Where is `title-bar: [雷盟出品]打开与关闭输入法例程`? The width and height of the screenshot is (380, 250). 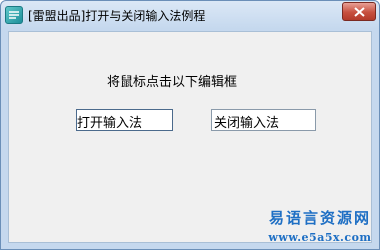
title-bar: [雷盟出品]打开与关闭输入法例程 is located at coordinates (190, 16).